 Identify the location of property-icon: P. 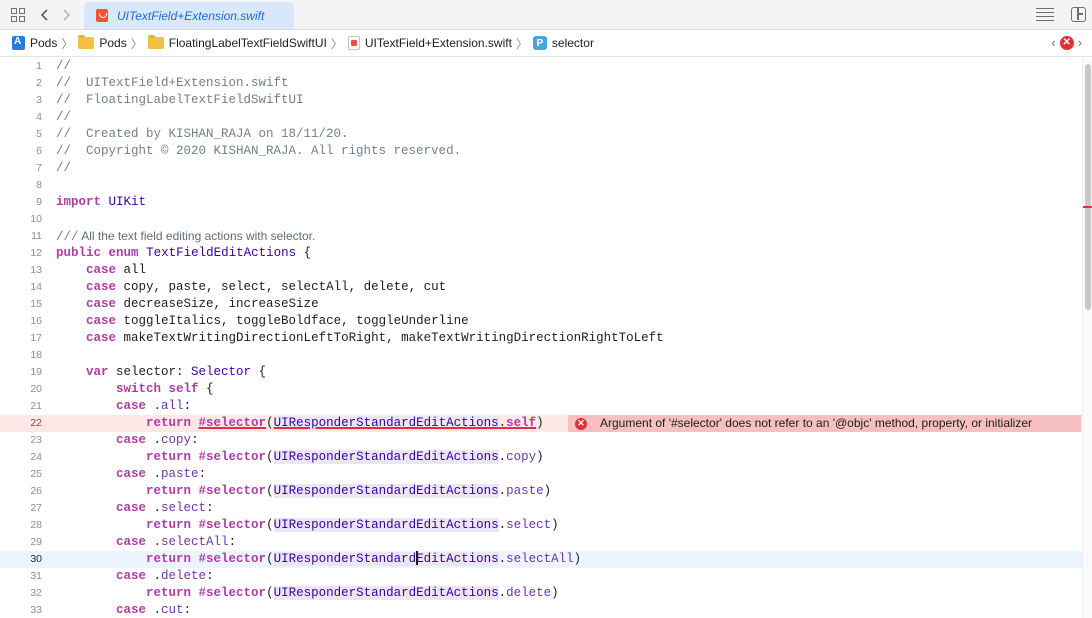
(539, 43).